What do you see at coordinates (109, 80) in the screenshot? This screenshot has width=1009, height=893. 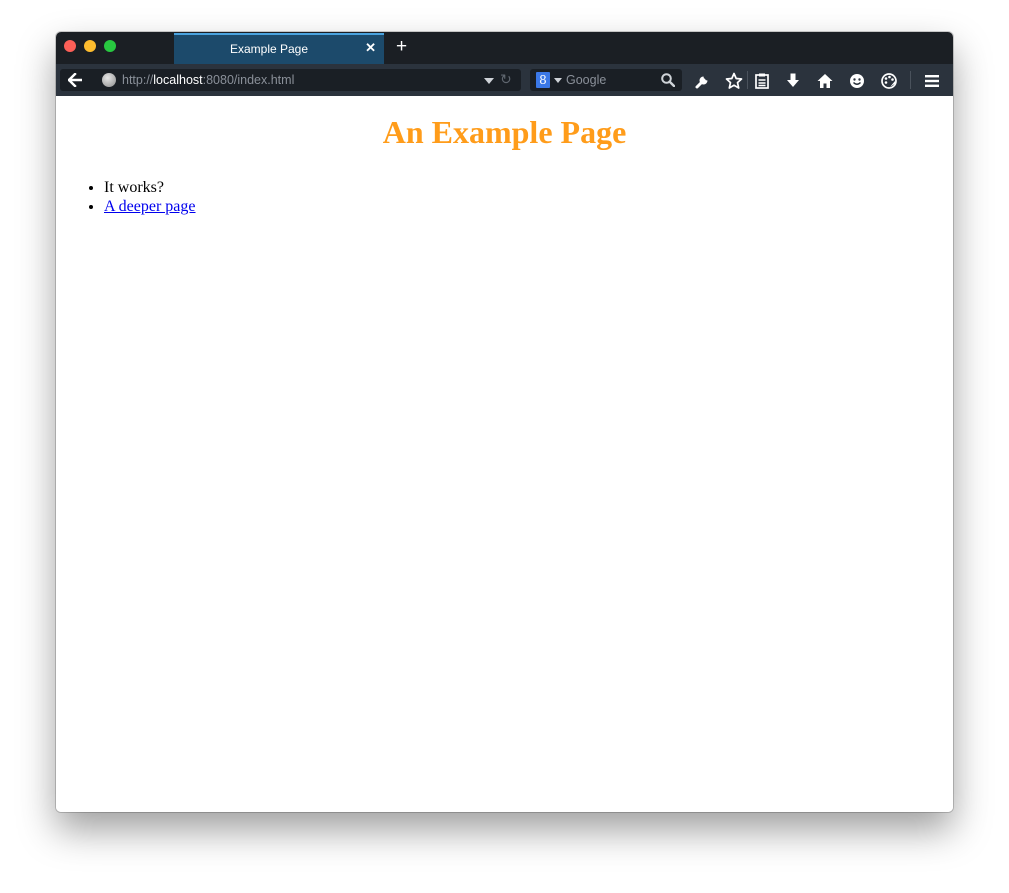 I see `globe-icon` at bounding box center [109, 80].